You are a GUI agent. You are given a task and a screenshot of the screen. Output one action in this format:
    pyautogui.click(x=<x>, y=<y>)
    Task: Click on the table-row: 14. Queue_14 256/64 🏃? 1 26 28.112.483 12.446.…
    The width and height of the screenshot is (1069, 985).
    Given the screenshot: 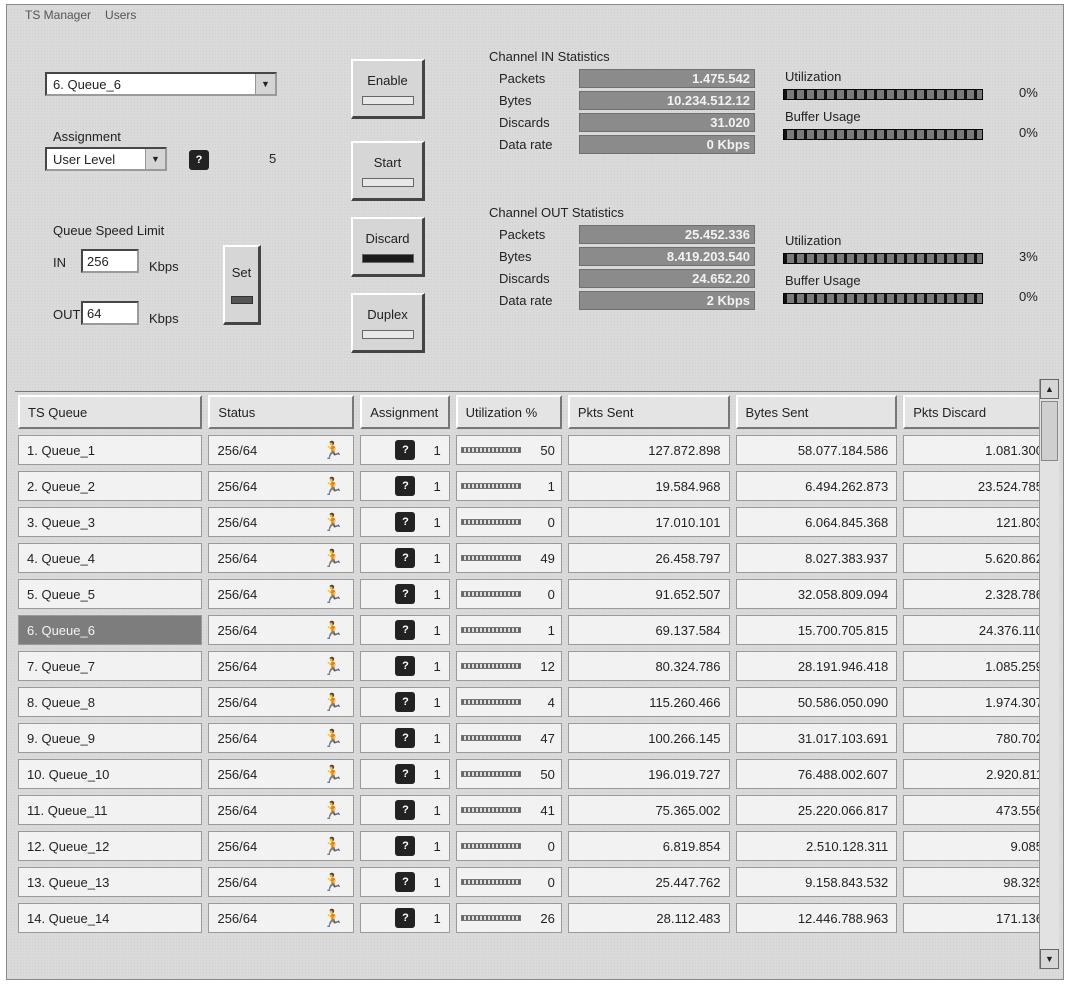 What is the action you would take?
    pyautogui.click(x=535, y=918)
    